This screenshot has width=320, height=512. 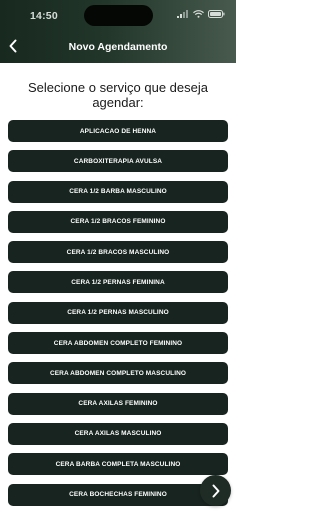 What do you see at coordinates (118, 433) in the screenshot?
I see `service-button: CERA AXILAS MASCULINO` at bounding box center [118, 433].